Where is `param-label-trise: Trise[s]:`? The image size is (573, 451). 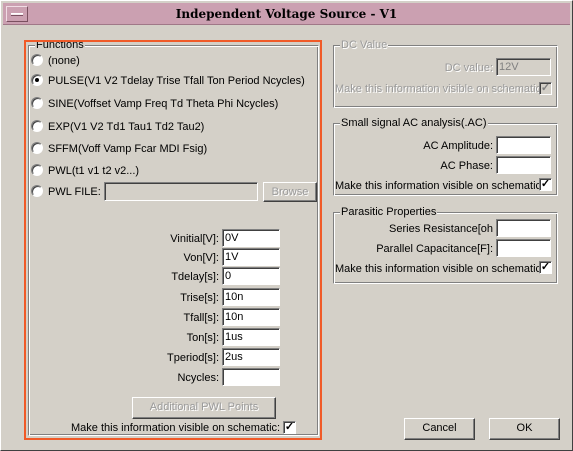
param-label-trise: Trise[s]: is located at coordinates (199, 298).